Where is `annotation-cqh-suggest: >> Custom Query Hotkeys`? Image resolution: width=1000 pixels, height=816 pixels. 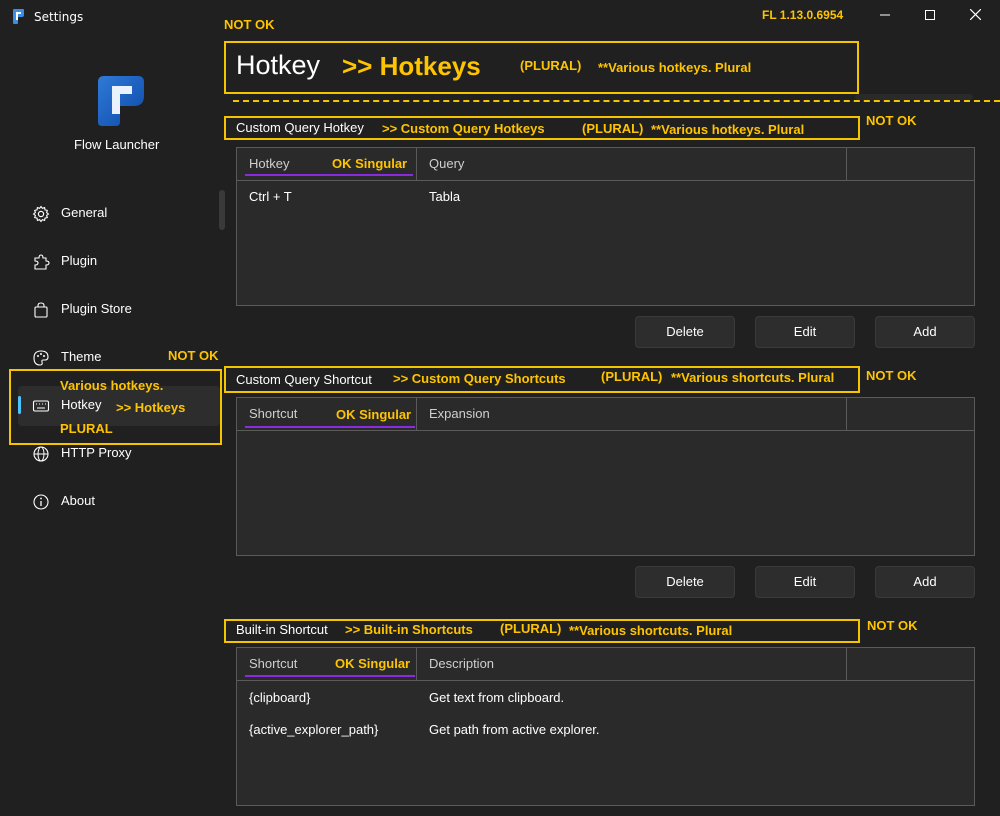
annotation-cqh-suggest: >> Custom Query Hotkeys is located at coordinates (463, 128).